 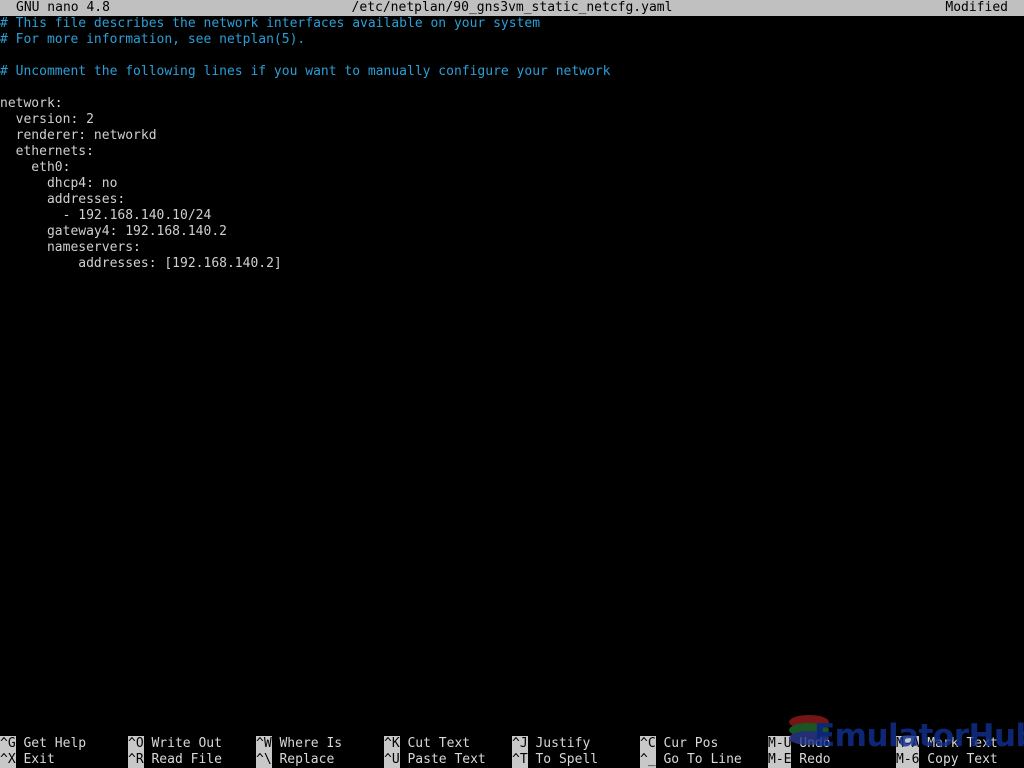 What do you see at coordinates (182, 759) in the screenshot?
I see `shortcut-label-read-file: Read File` at bounding box center [182, 759].